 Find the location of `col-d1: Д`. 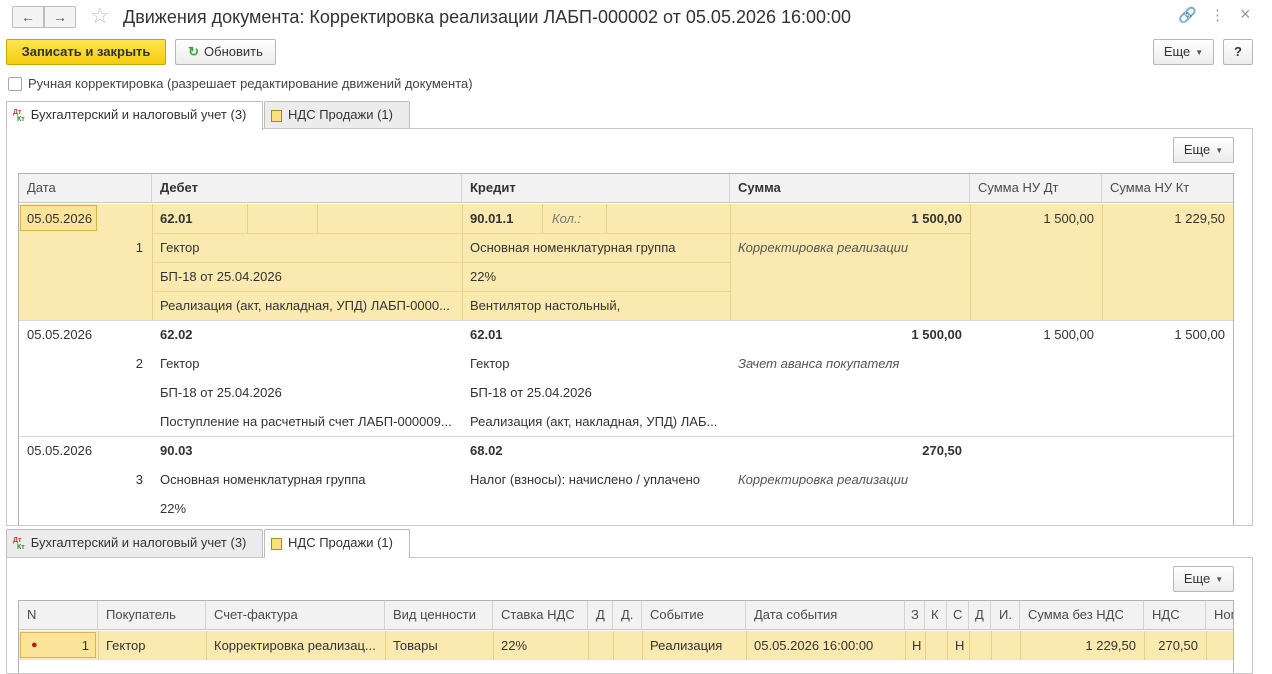

col-d1: Д is located at coordinates (600, 615).